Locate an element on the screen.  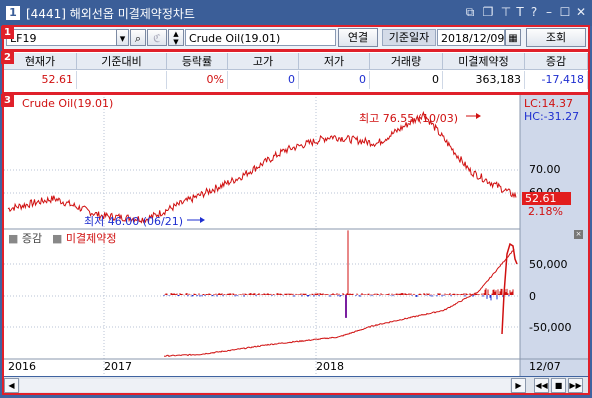
badge-3: 3 is located at coordinates (7, 100).